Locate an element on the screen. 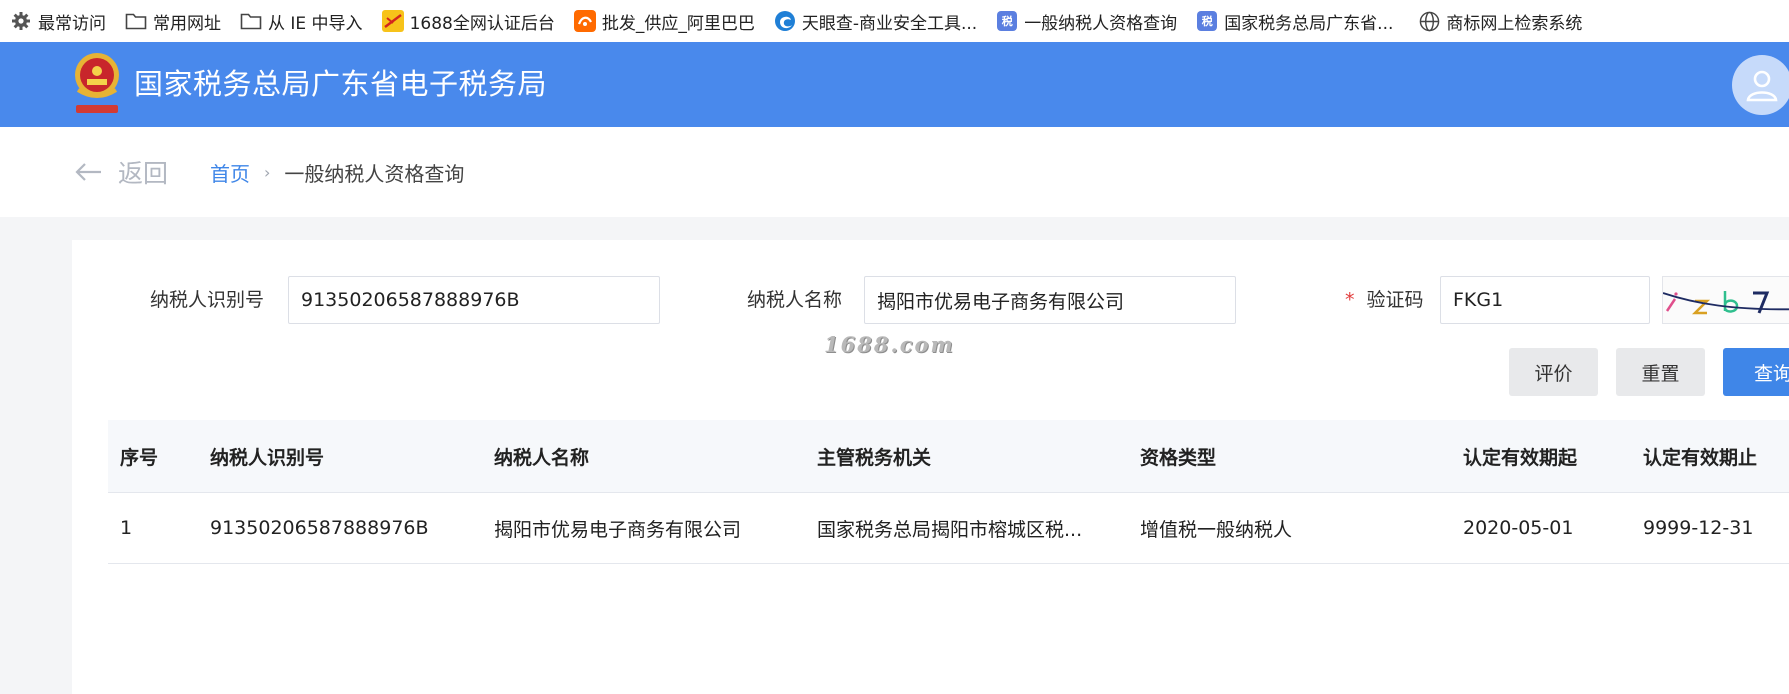  captcha-image is located at coordinates (1725, 300).